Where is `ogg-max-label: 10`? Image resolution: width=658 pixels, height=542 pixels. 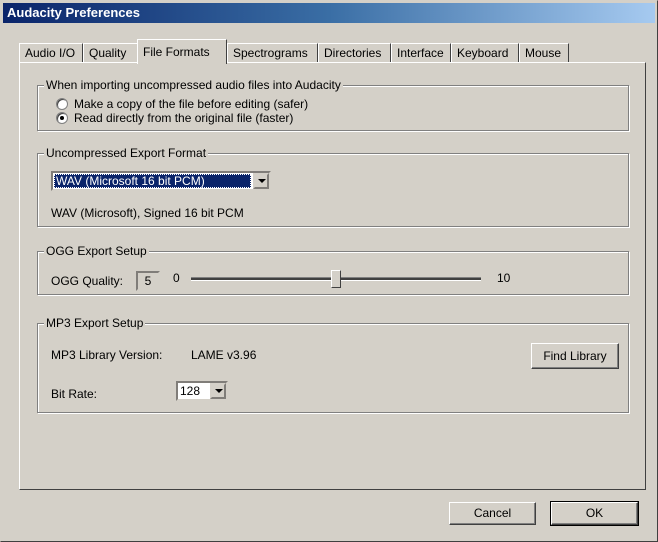
ogg-max-label: 10 is located at coordinates (504, 278).